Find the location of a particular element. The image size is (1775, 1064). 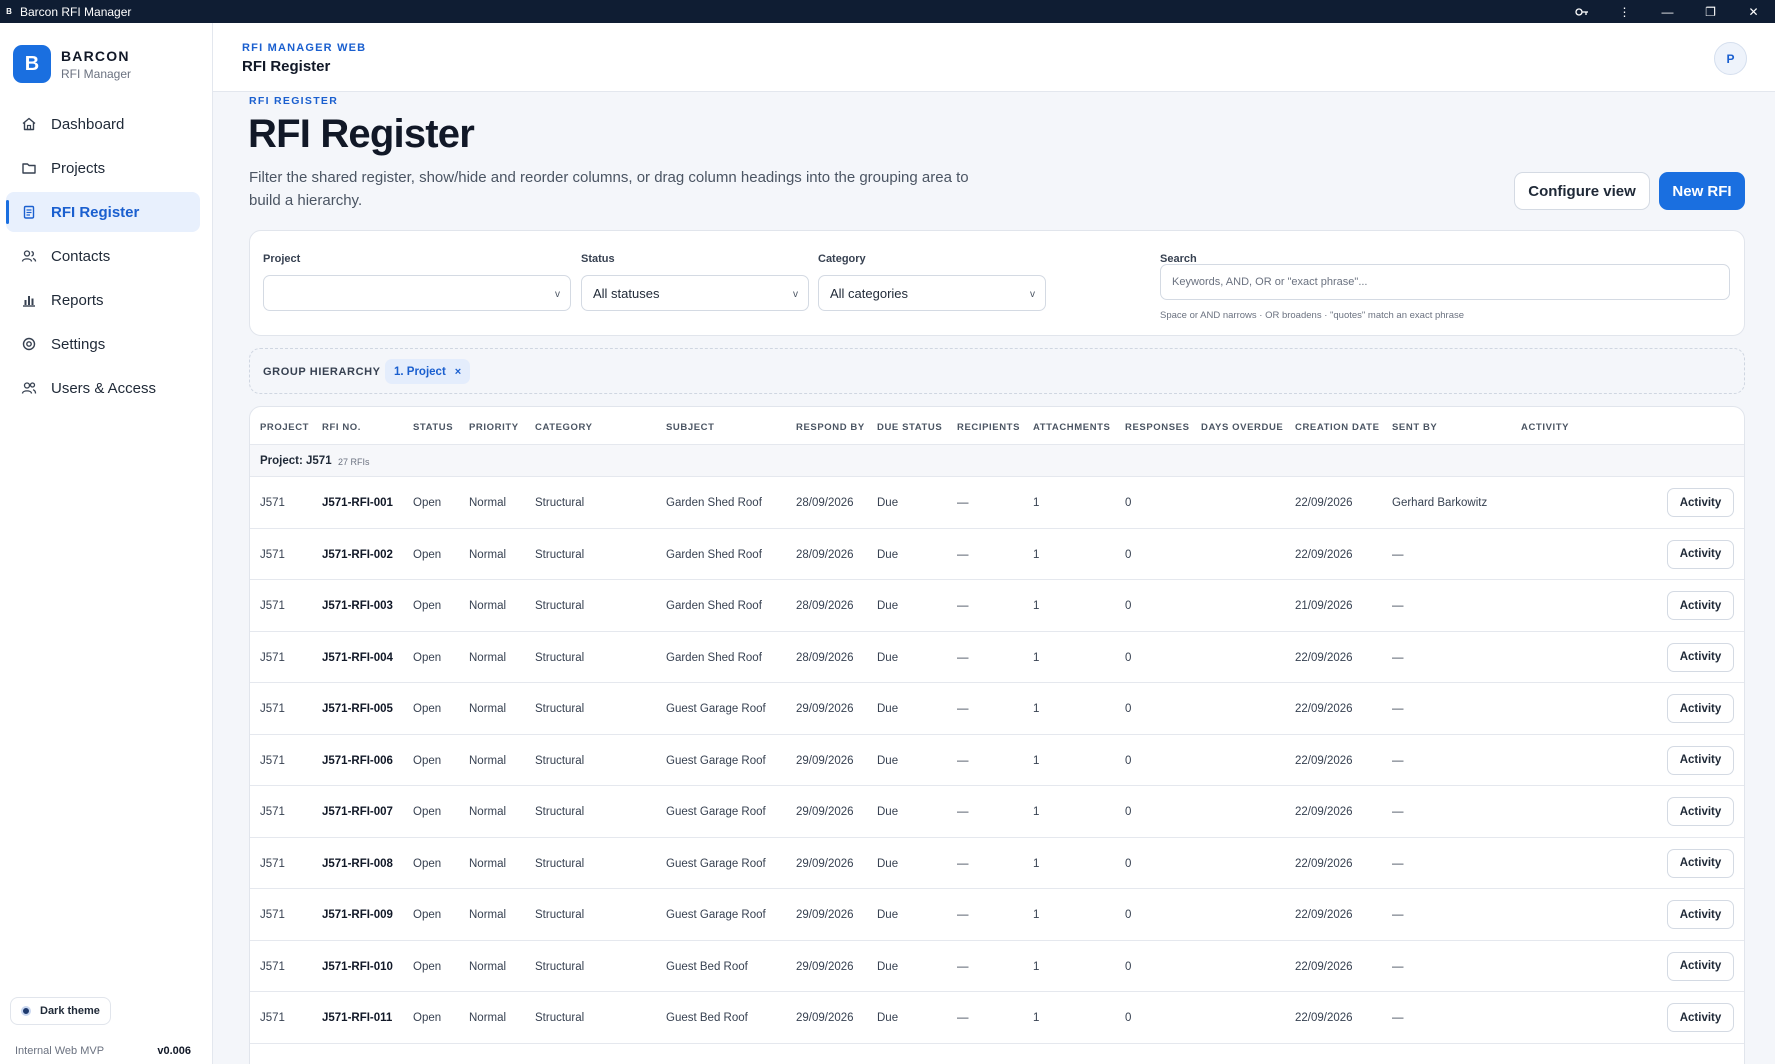

cell-subject: Guest Garage Roof is located at coordinates (716, 863).